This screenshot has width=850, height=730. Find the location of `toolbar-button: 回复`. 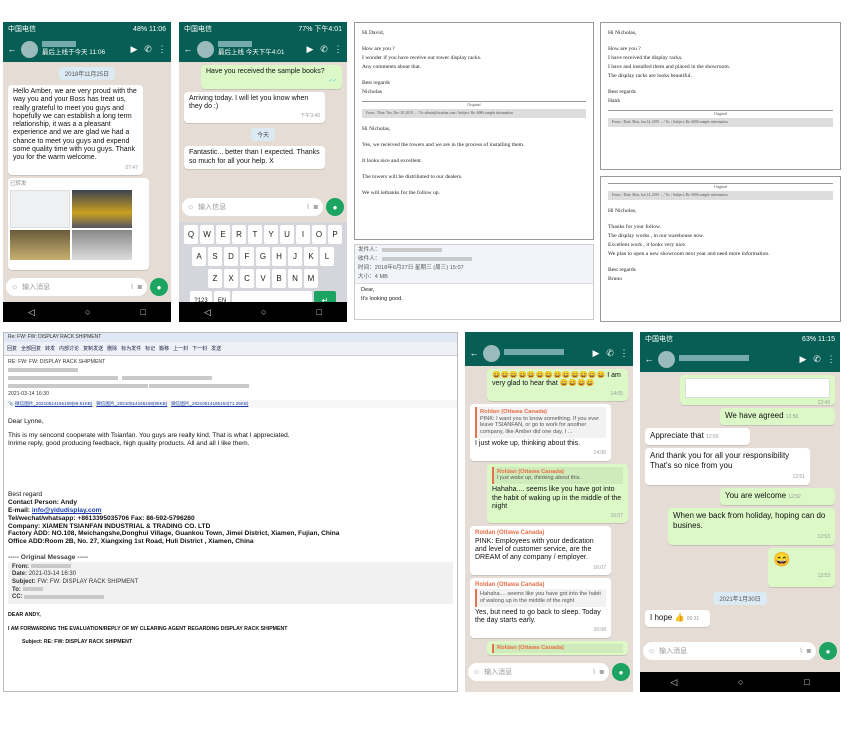

toolbar-button: 回复 is located at coordinates (12, 348).